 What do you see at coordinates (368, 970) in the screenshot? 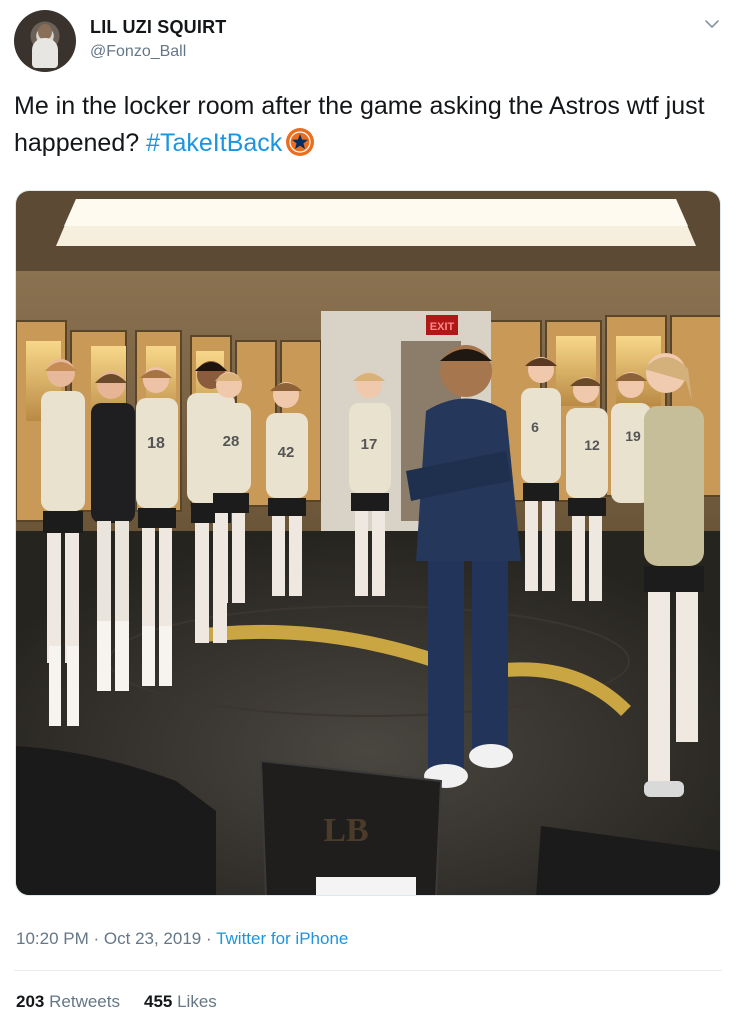
I see `divider` at bounding box center [368, 970].